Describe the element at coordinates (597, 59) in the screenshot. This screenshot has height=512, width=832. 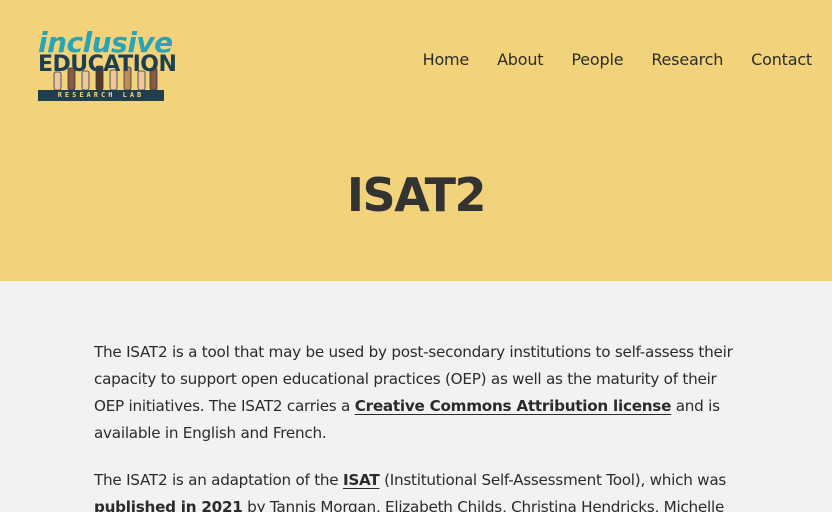
I see `nav-link-people: People` at that location.